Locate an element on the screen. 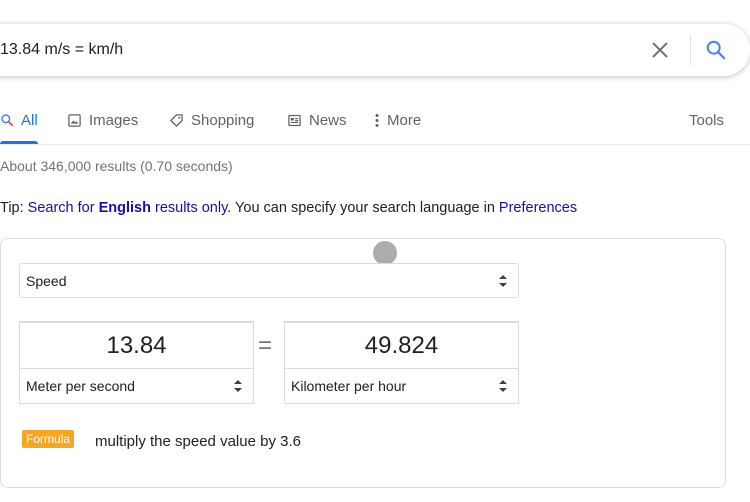 Image resolution: width=750 pixels, height=502 pixels. tip-link-before: Search for is located at coordinates (63, 208).